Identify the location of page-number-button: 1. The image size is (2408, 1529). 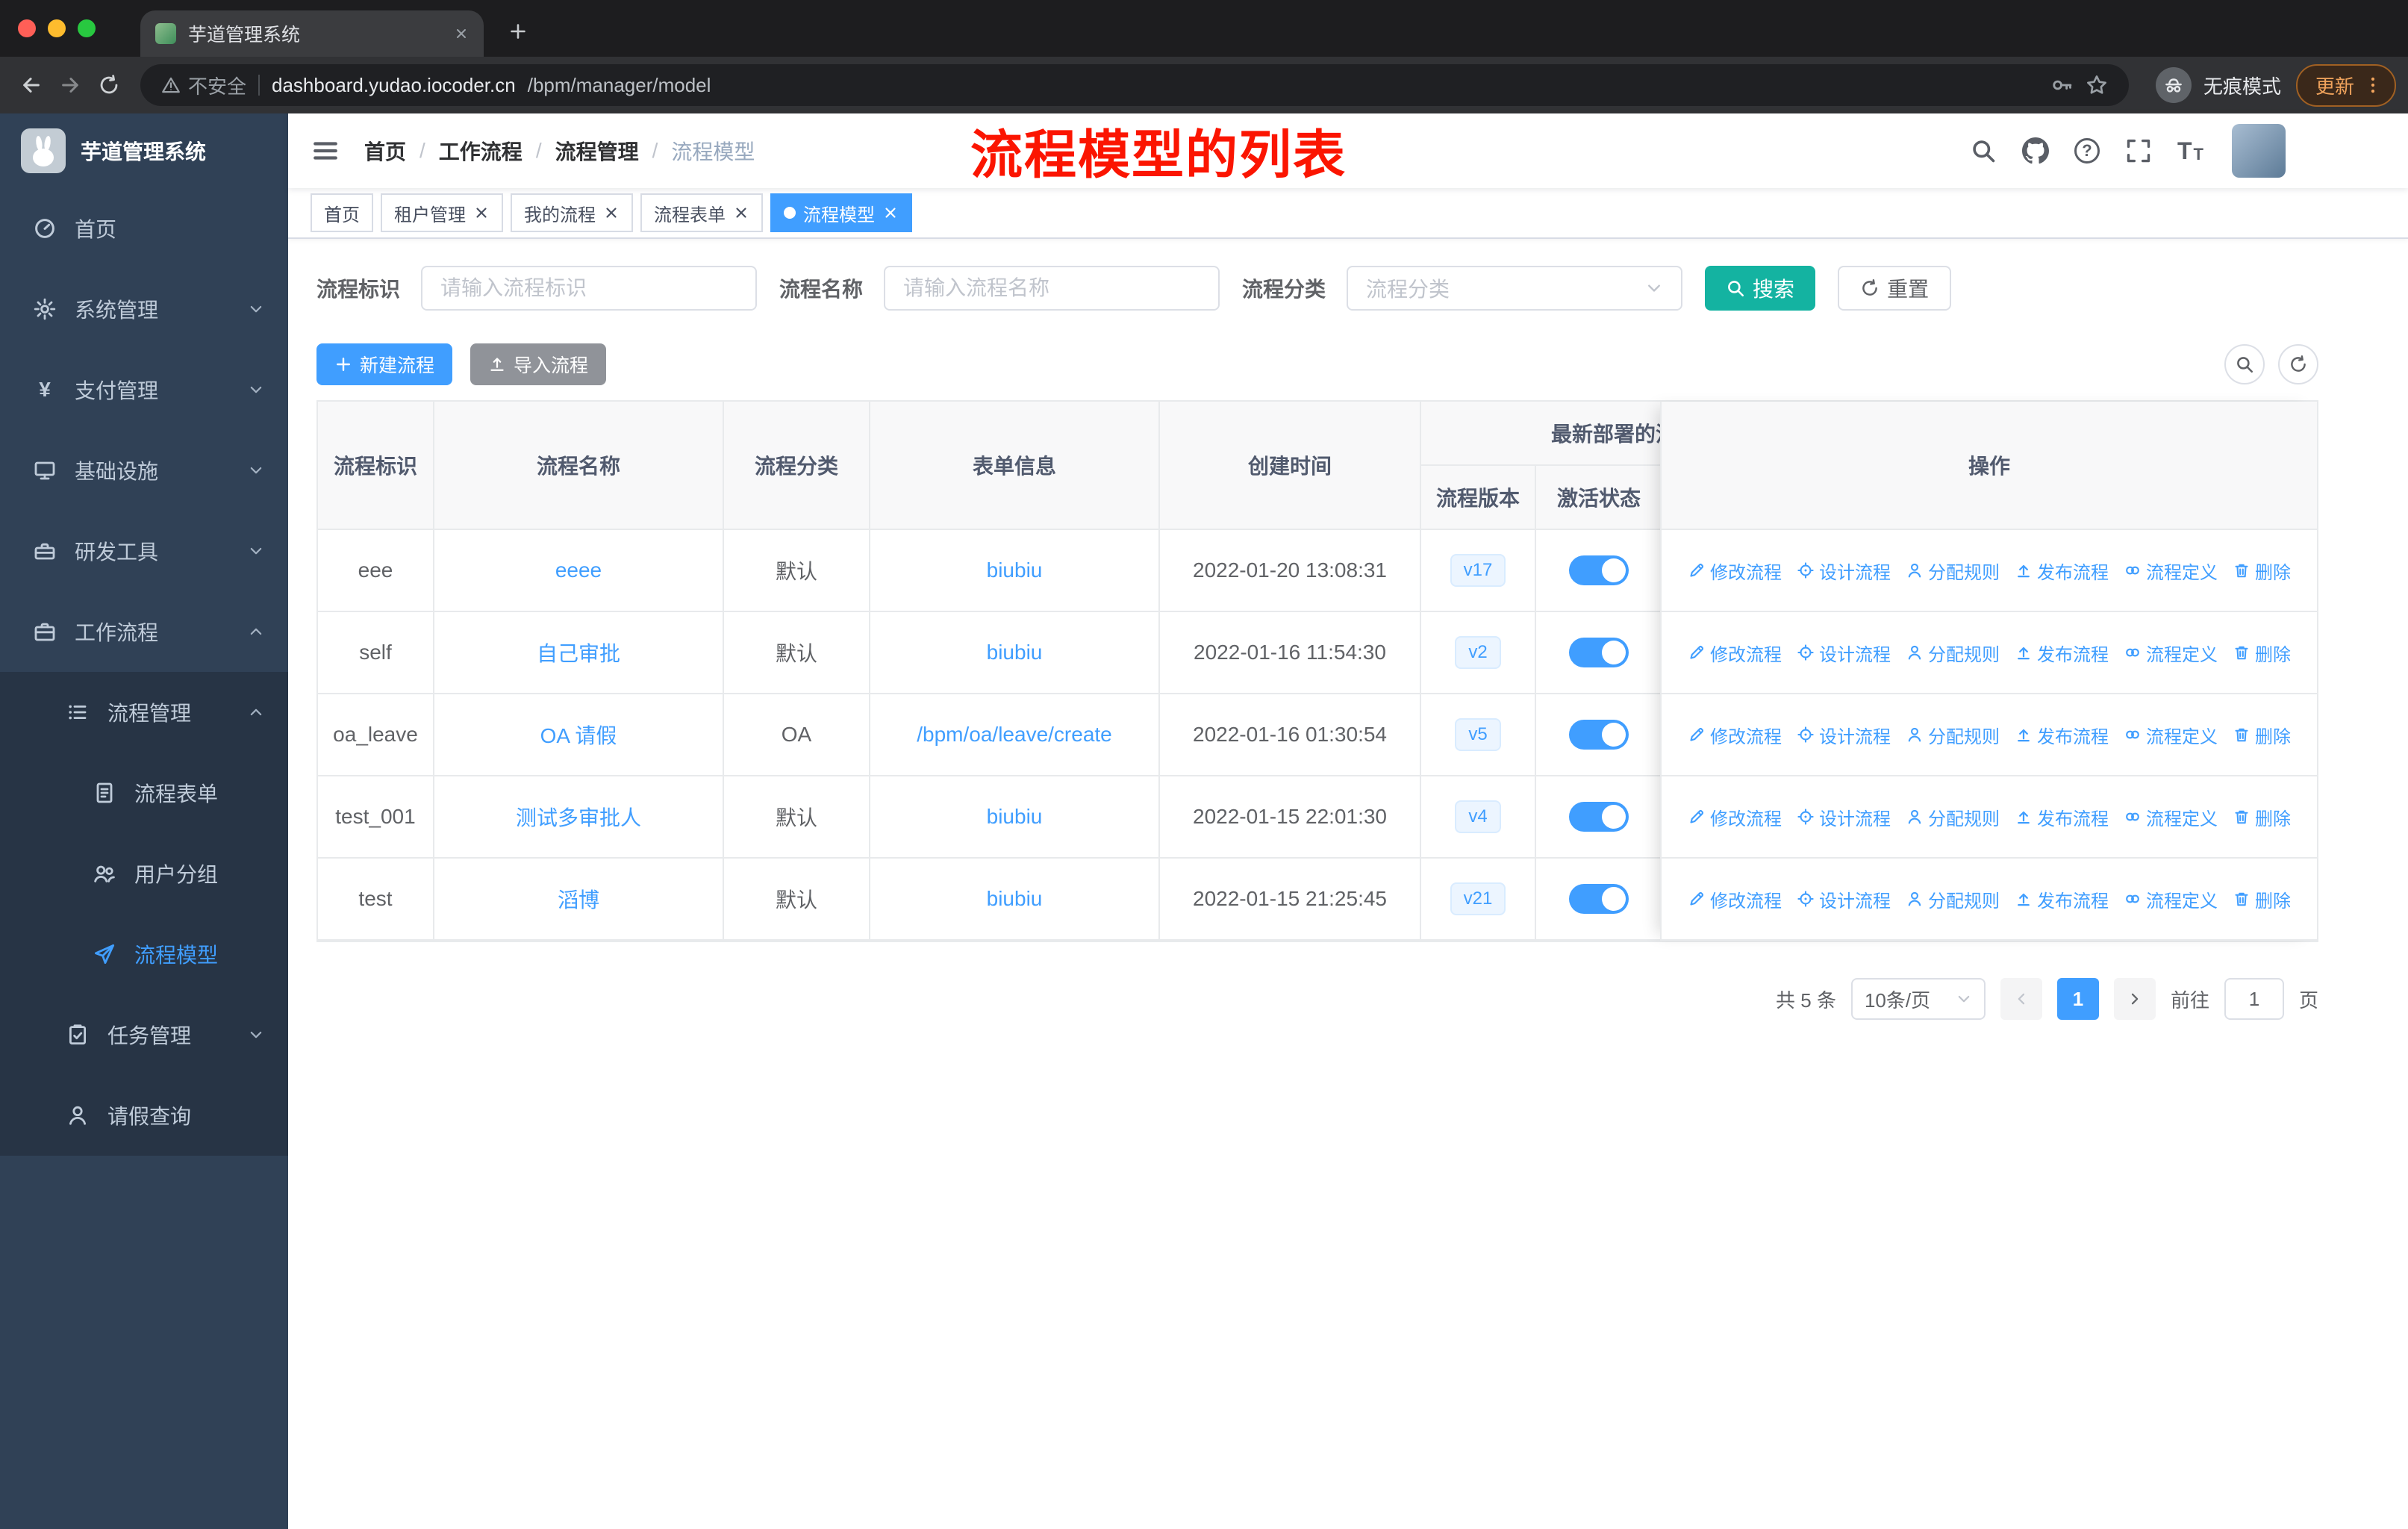
(2077, 999).